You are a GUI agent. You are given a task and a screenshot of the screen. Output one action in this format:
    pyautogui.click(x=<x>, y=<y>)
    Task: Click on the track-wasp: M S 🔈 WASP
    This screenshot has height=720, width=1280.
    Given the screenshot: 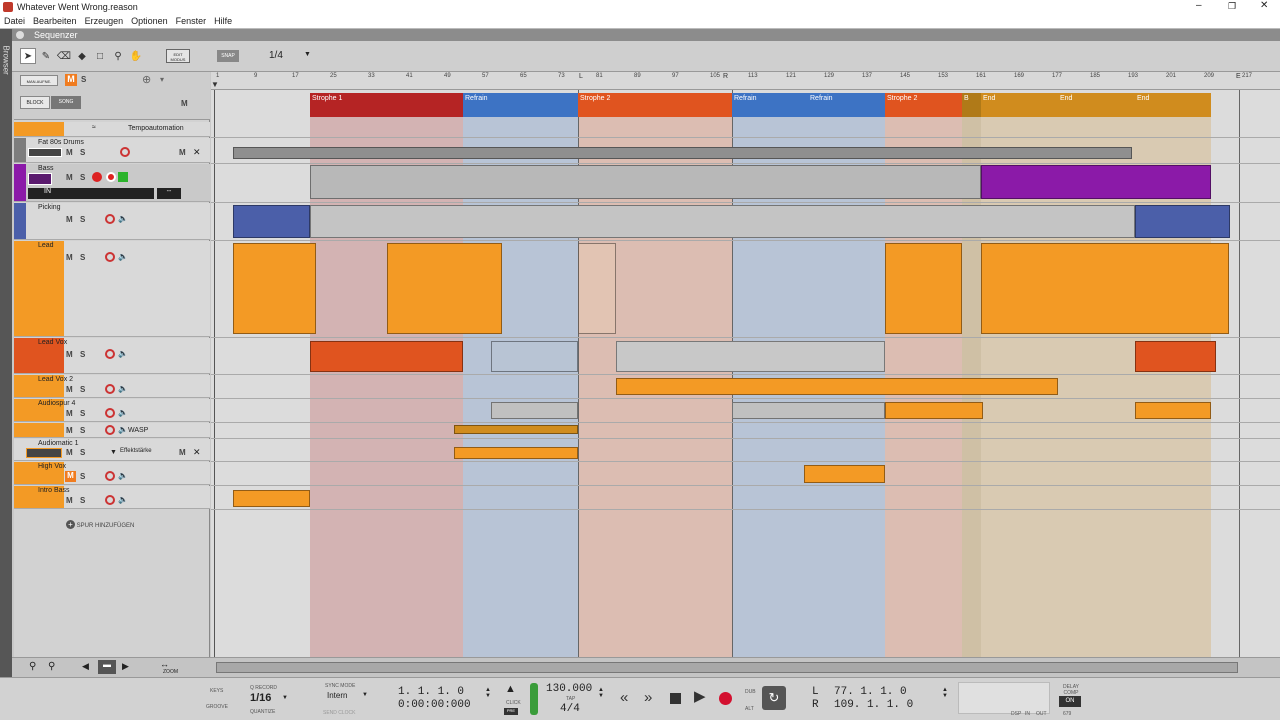 What is the action you would take?
    pyautogui.click(x=112, y=430)
    